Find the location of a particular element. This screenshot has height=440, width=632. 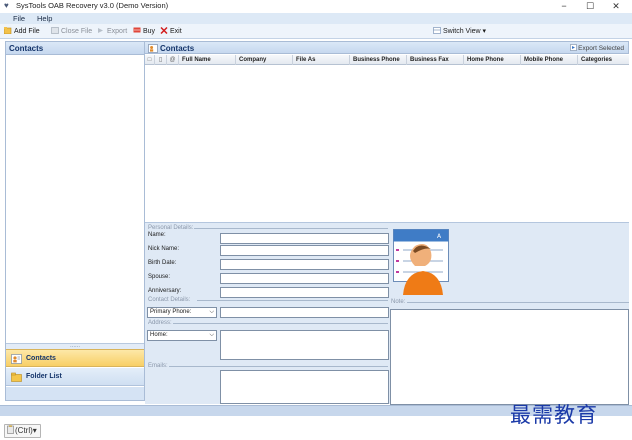

attachment-column: @ is located at coordinates (173, 60).